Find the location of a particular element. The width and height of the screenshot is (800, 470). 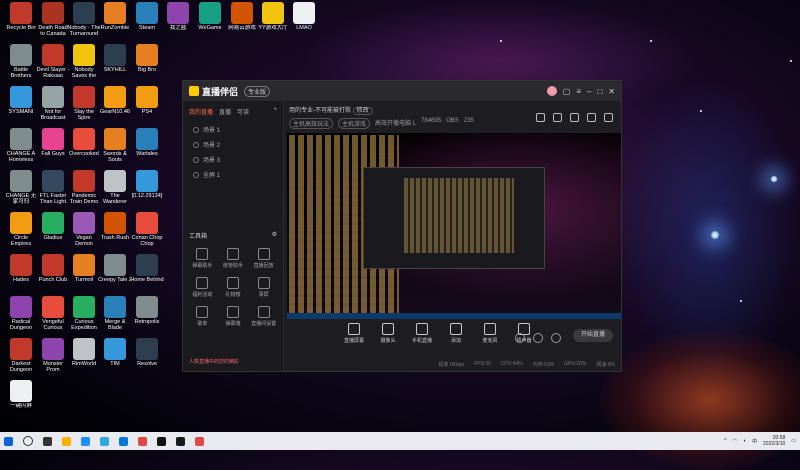

desktop-icon: Swords & Souls is located at coordinates (115, 145).